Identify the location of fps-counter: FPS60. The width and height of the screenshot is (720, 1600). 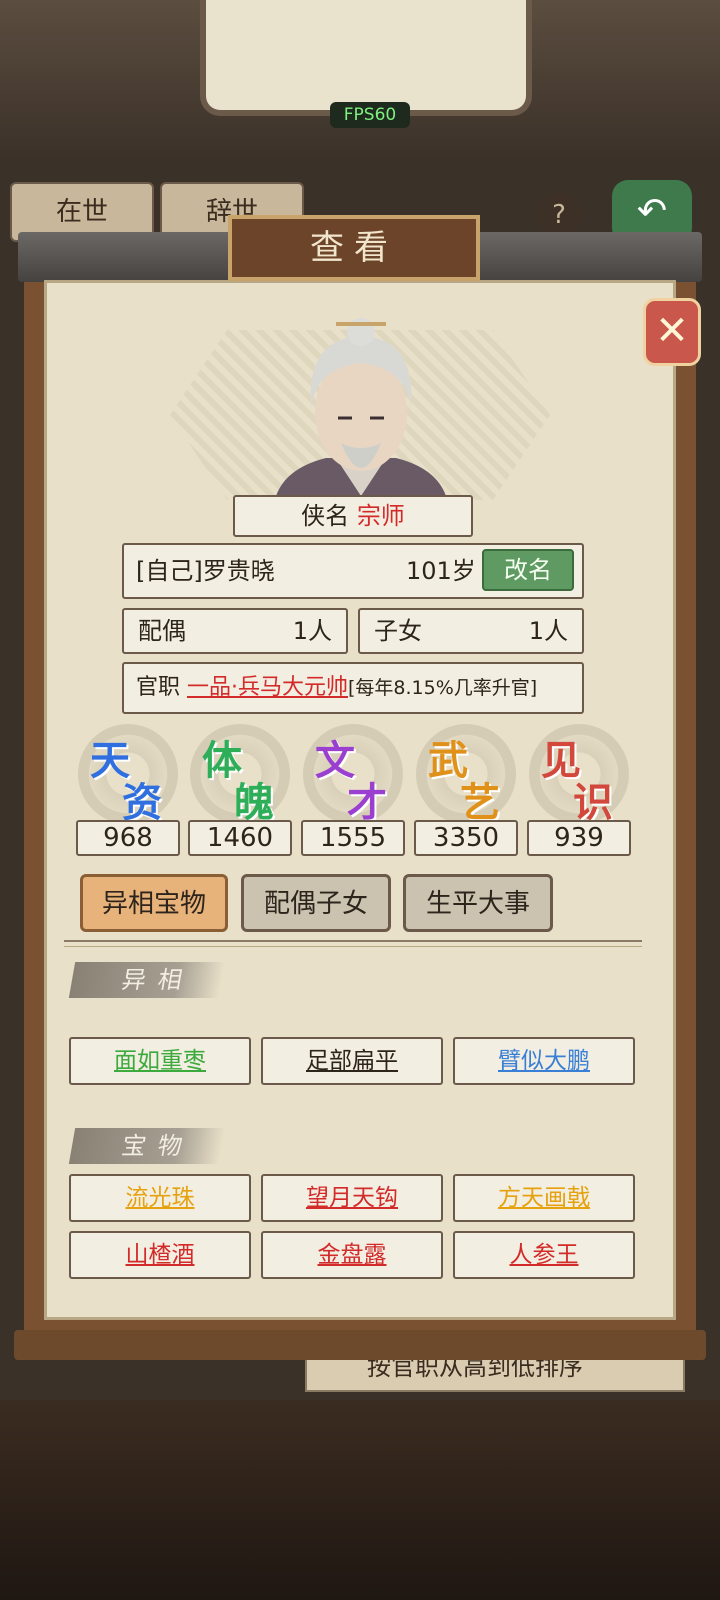
(370, 115).